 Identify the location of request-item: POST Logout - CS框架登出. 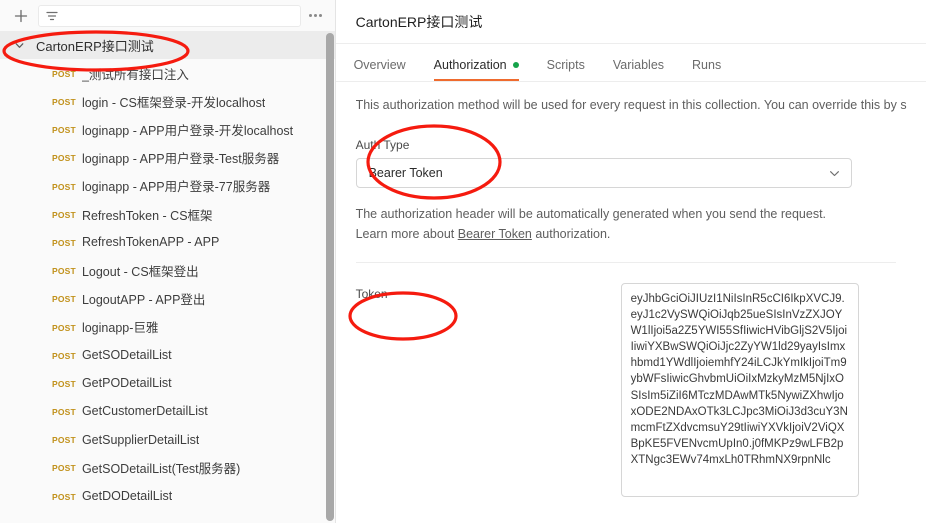
(167, 270).